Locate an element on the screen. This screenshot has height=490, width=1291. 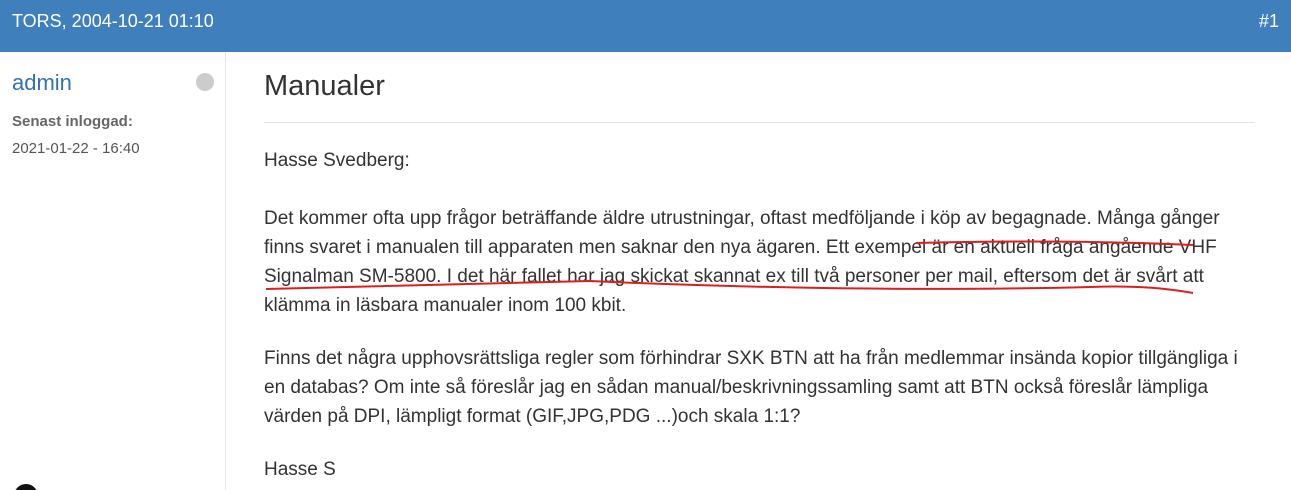
post-permalink: #1 is located at coordinates (1269, 21).